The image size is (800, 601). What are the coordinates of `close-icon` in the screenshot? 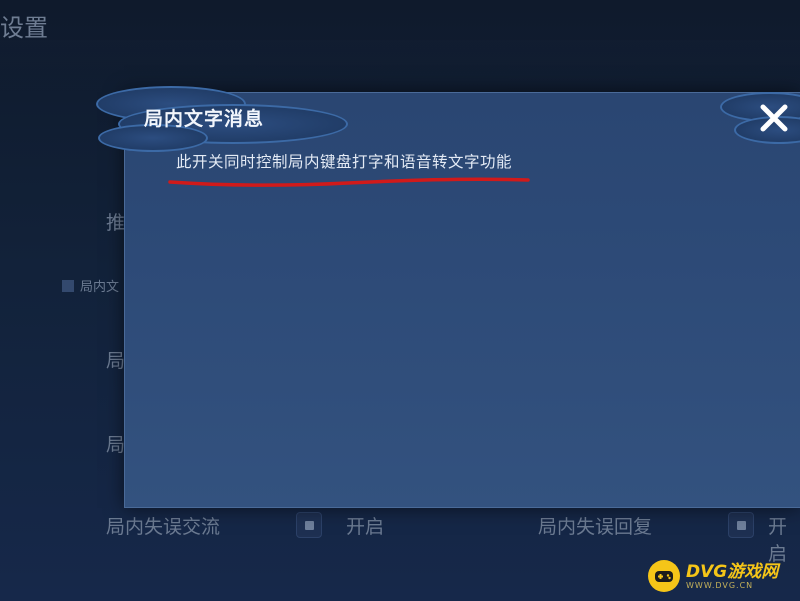 It's located at (774, 118).